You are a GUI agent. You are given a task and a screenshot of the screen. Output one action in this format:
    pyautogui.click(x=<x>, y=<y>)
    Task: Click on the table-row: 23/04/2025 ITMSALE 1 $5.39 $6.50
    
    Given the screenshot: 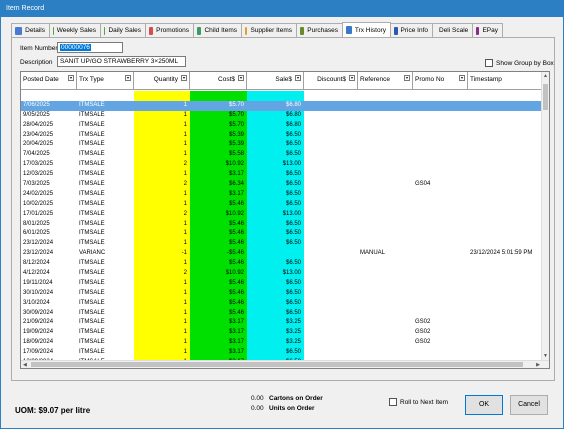 What is the action you would take?
    pyautogui.click(x=282, y=135)
    